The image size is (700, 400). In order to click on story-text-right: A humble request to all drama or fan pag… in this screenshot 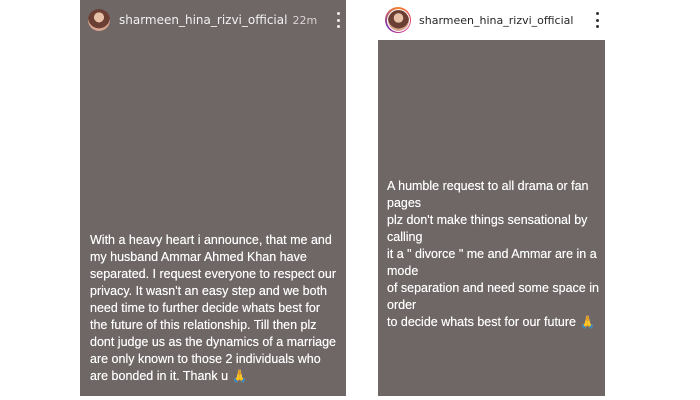, I will do `click(496, 254)`.